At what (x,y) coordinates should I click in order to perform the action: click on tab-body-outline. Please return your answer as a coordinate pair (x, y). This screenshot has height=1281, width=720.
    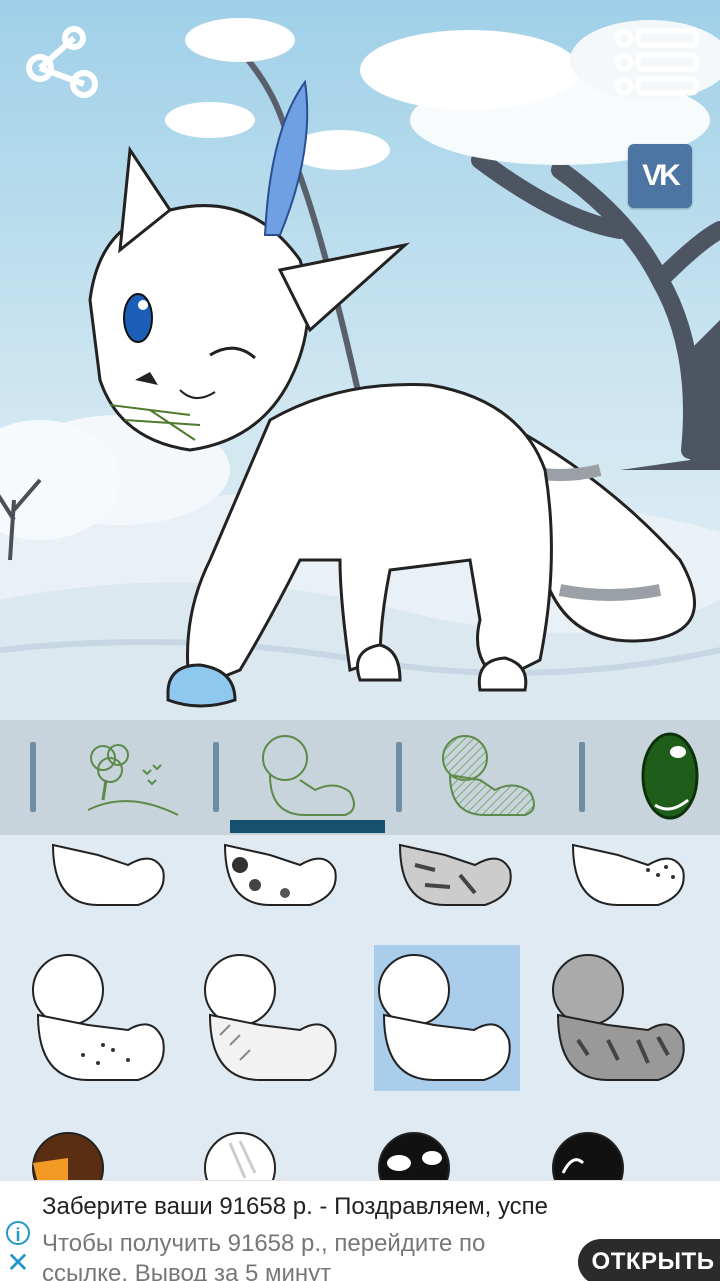
    Looking at the image, I should click on (310, 777).